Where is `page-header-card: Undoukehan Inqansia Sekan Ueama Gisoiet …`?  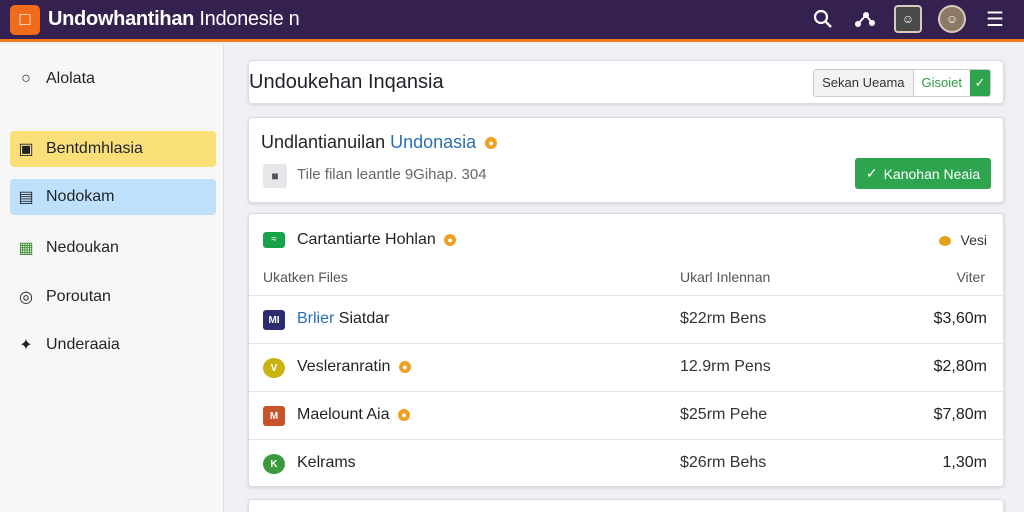
page-header-card: Undoukehan Inqansia Sekan Ueama Gisoiet … is located at coordinates (626, 82).